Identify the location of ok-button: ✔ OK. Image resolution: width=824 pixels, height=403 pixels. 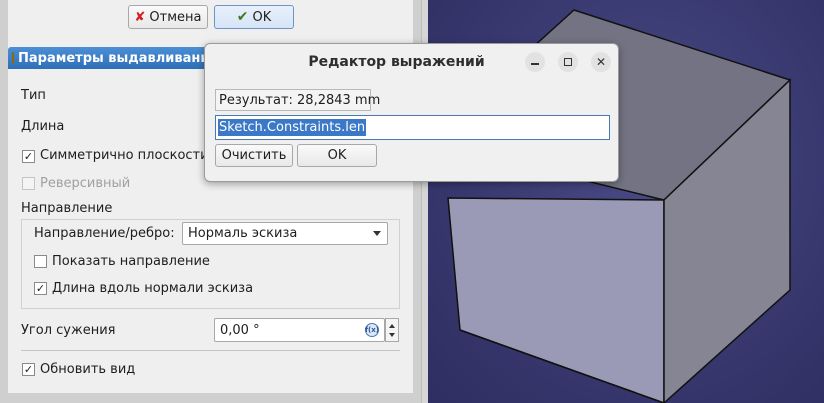
(254, 17).